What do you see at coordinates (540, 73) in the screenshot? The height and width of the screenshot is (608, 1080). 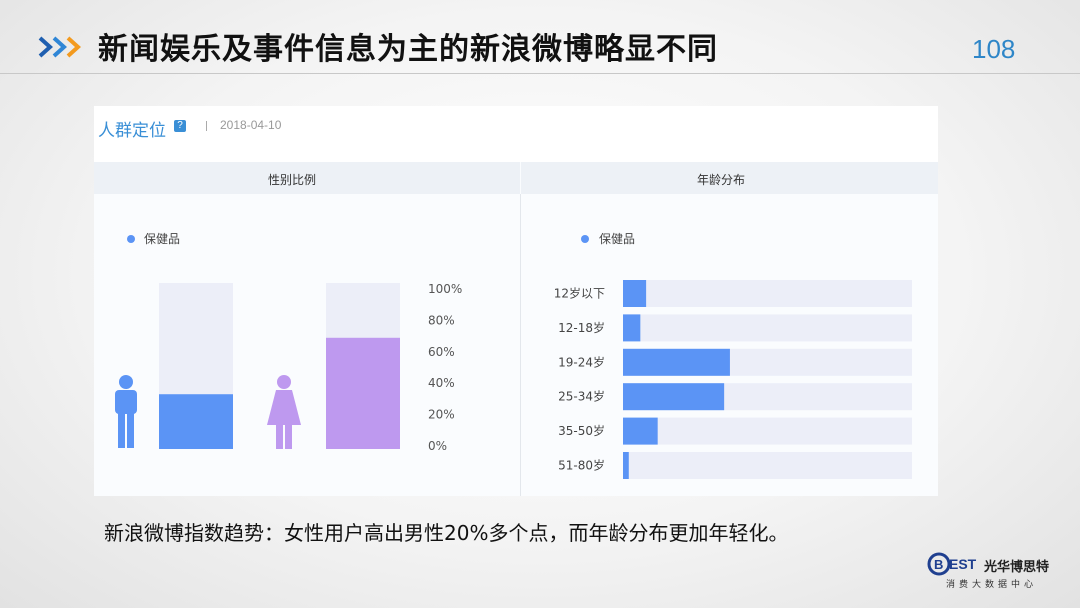 I see `header-divider` at bounding box center [540, 73].